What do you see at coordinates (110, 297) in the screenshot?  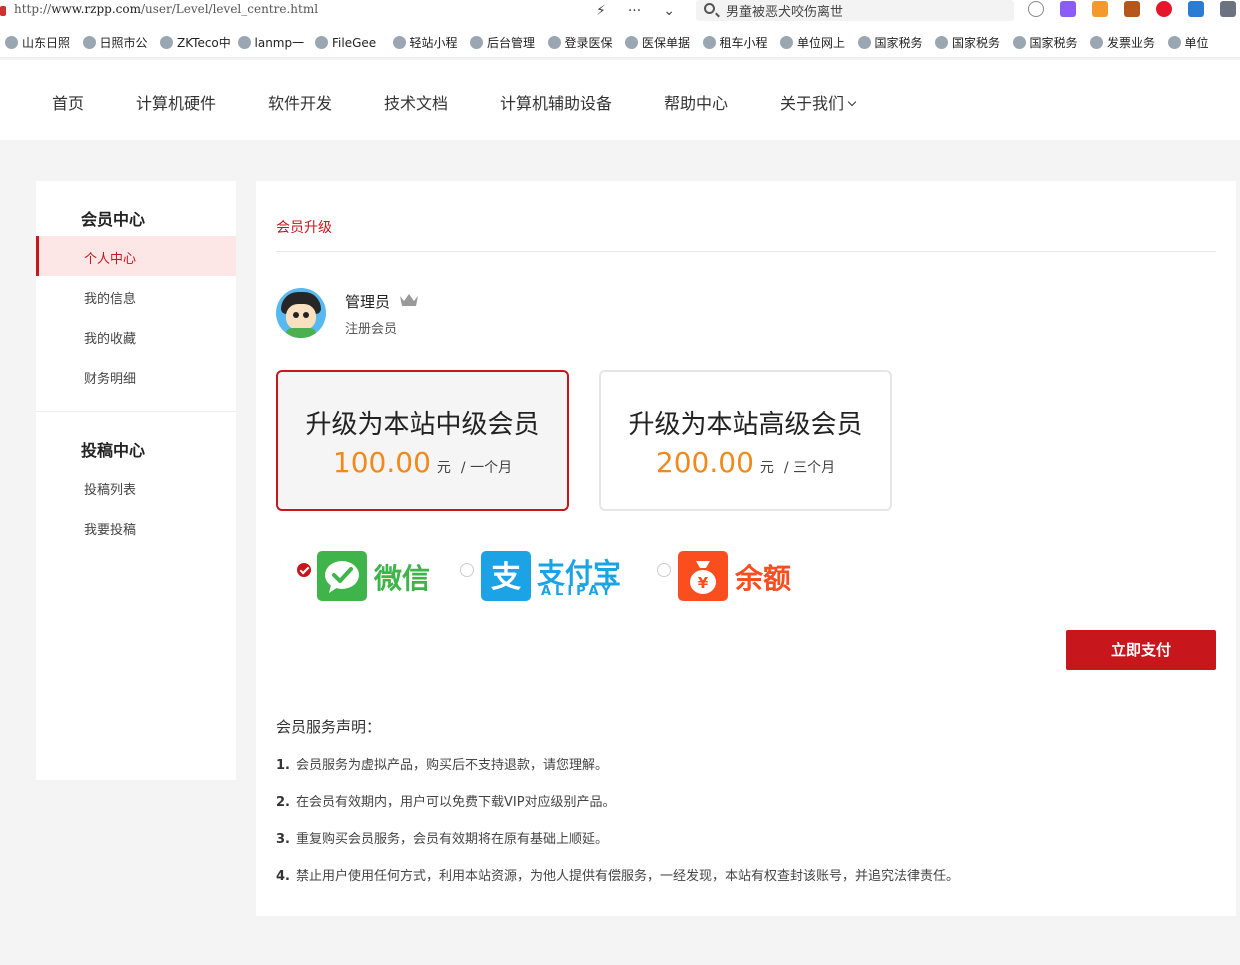 I see `sidebar-item-my-info: 我的信息` at bounding box center [110, 297].